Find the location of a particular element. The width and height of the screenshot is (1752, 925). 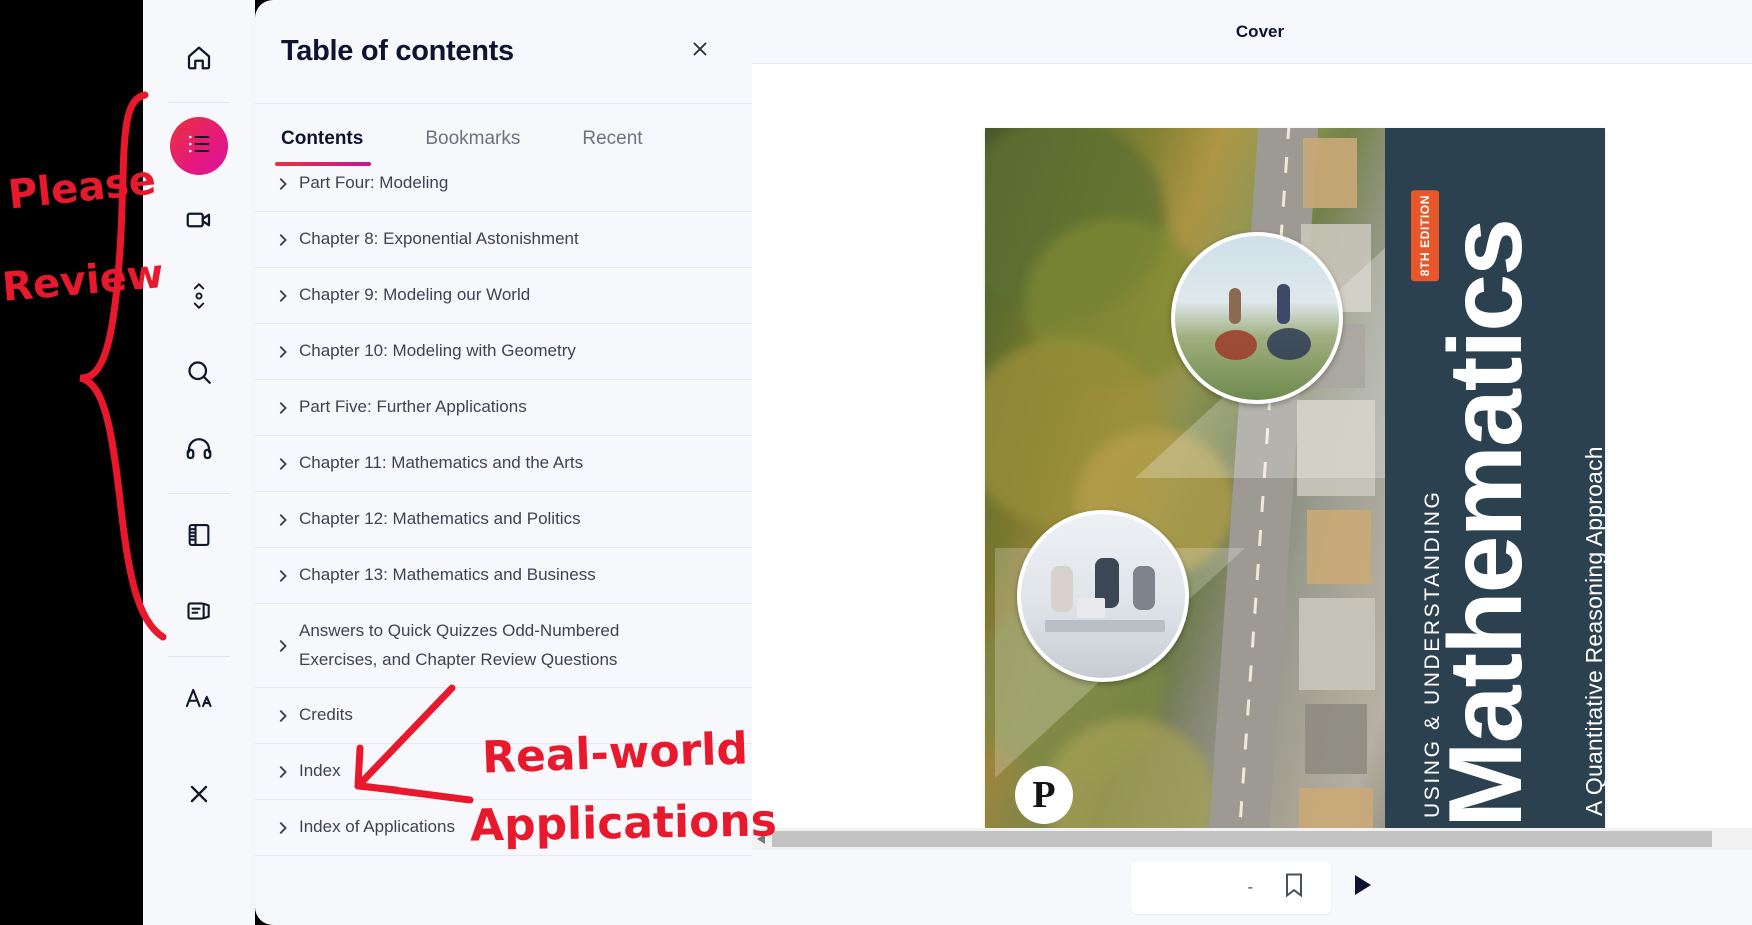

annotation-gutter is located at coordinates (71, 462).